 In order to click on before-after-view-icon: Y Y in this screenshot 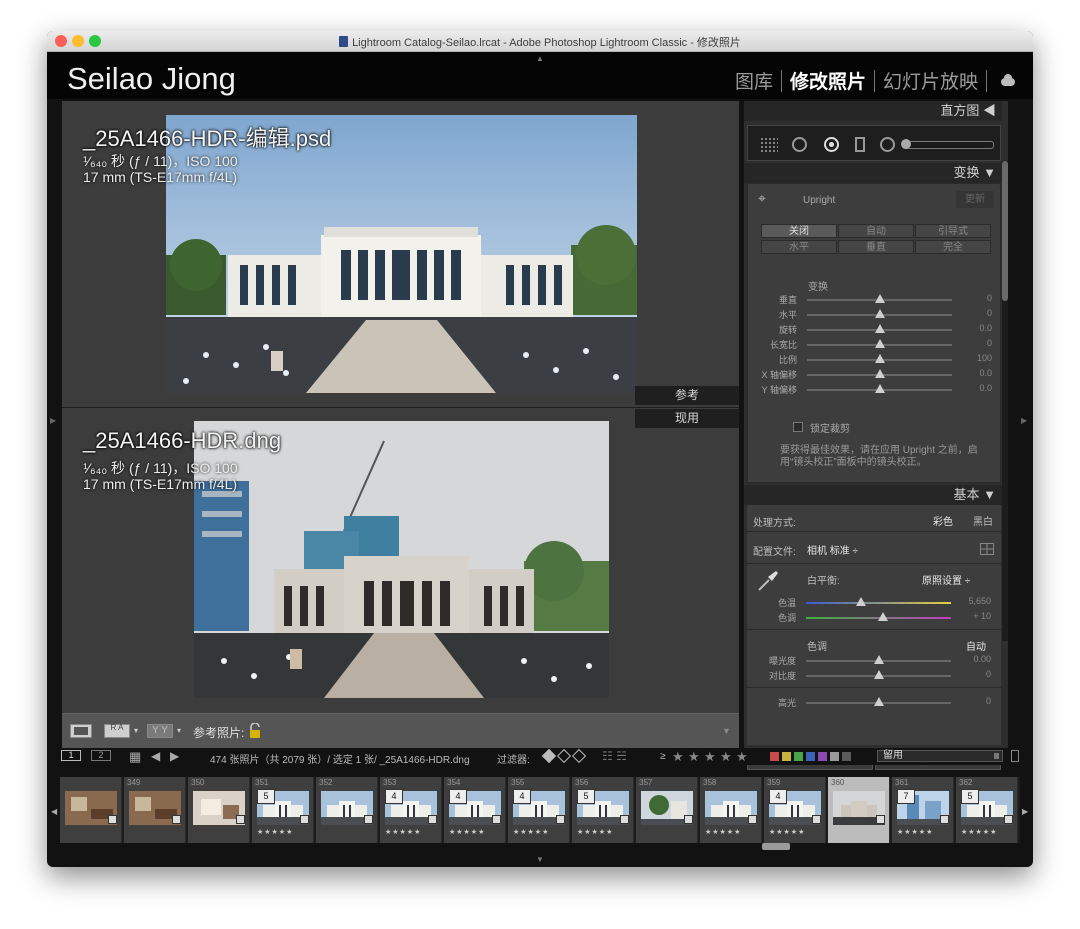, I will do `click(160, 731)`.